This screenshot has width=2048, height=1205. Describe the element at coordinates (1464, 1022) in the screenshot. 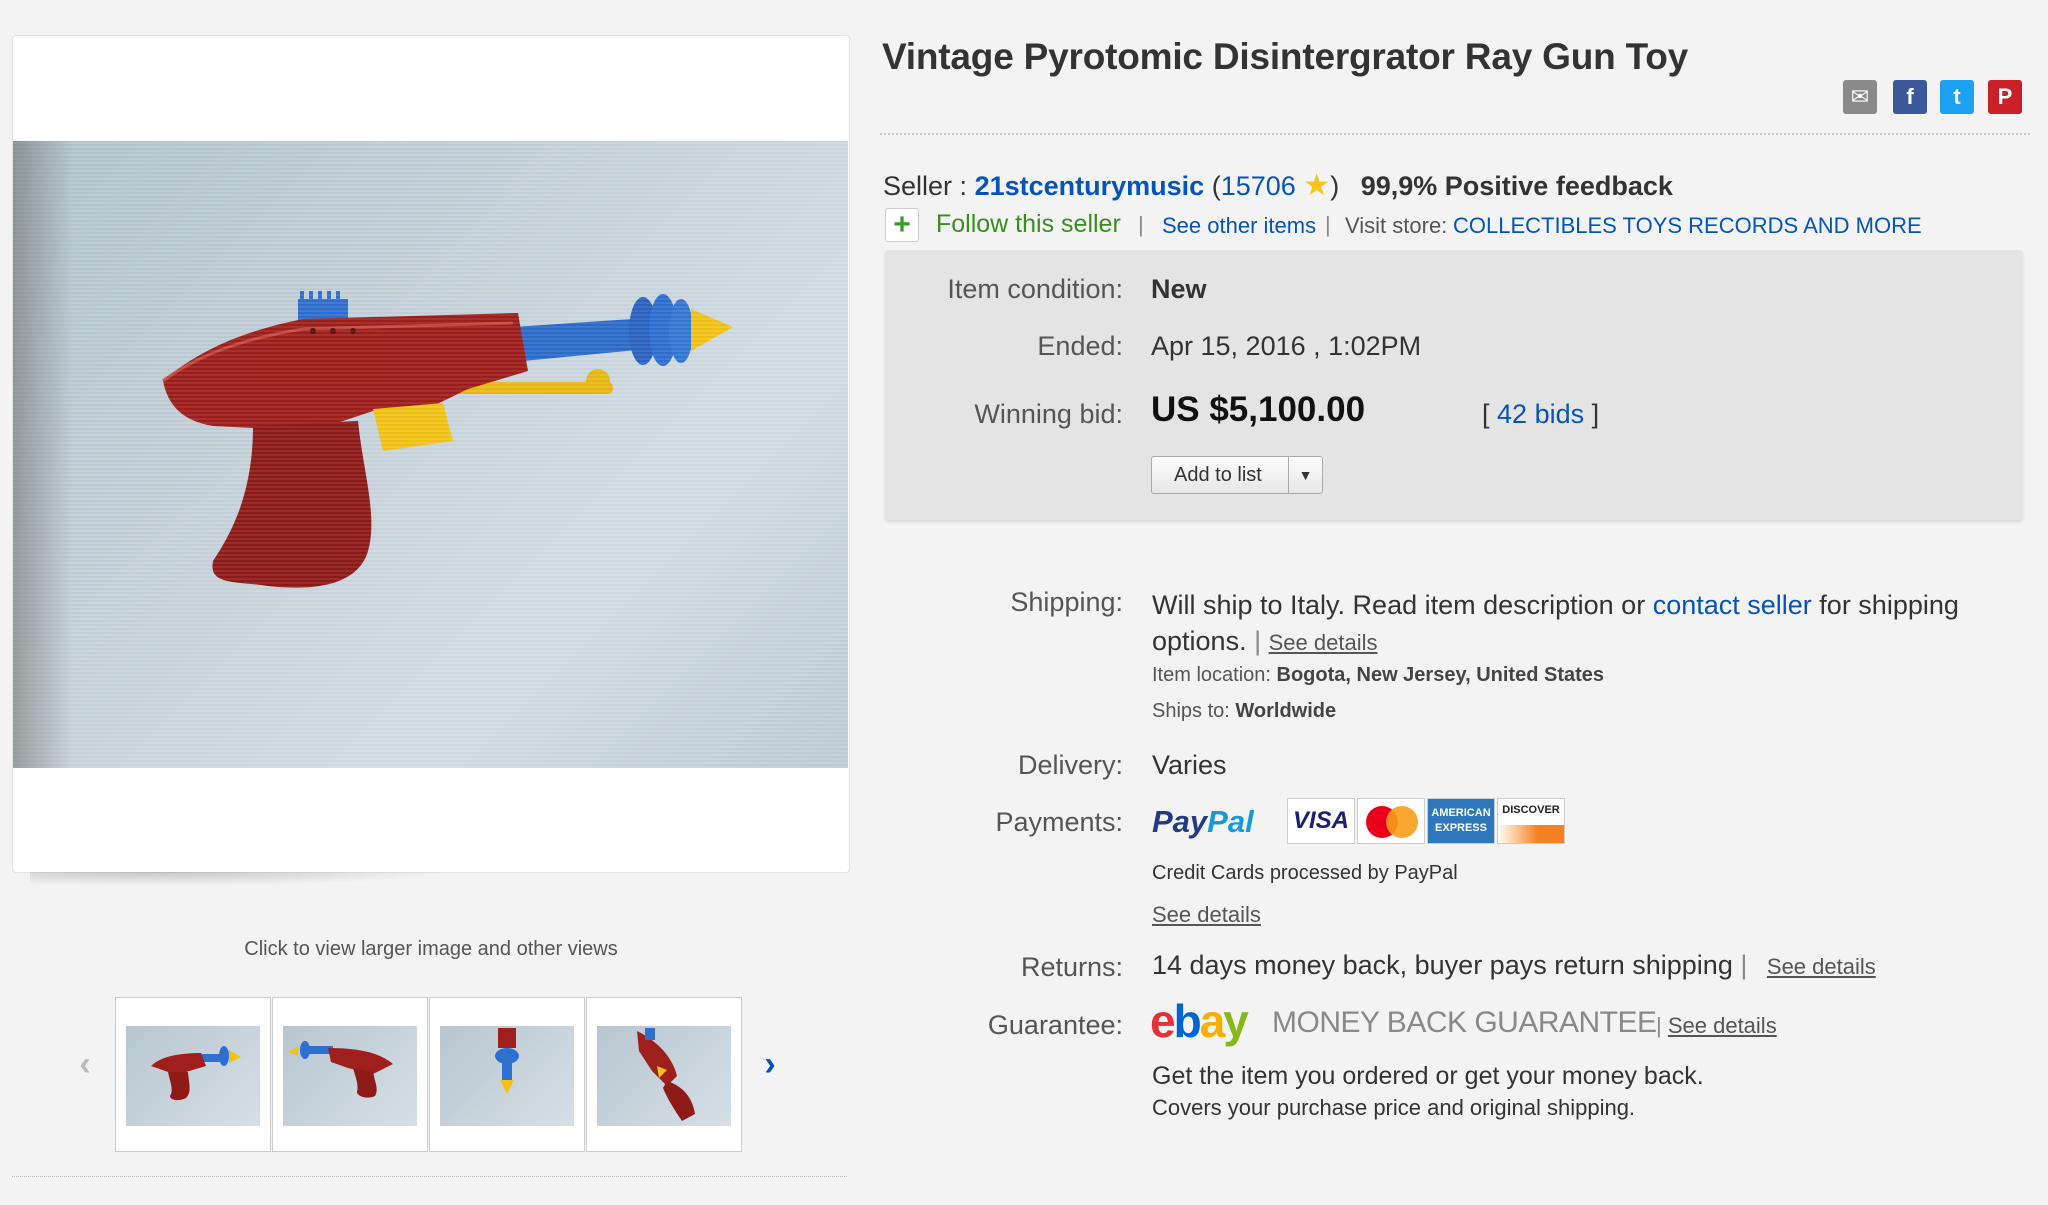

I see `money-back-guarantee-badge: MONEY BACK GUARANTEE` at that location.